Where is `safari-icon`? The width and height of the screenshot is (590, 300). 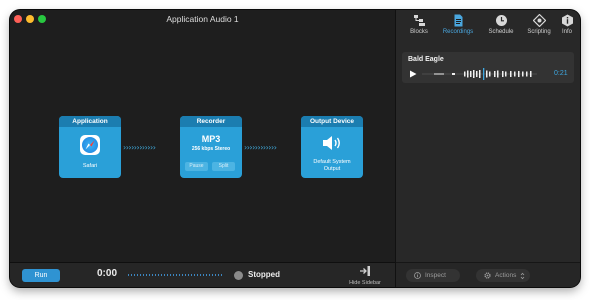
safari-icon is located at coordinates (90, 145).